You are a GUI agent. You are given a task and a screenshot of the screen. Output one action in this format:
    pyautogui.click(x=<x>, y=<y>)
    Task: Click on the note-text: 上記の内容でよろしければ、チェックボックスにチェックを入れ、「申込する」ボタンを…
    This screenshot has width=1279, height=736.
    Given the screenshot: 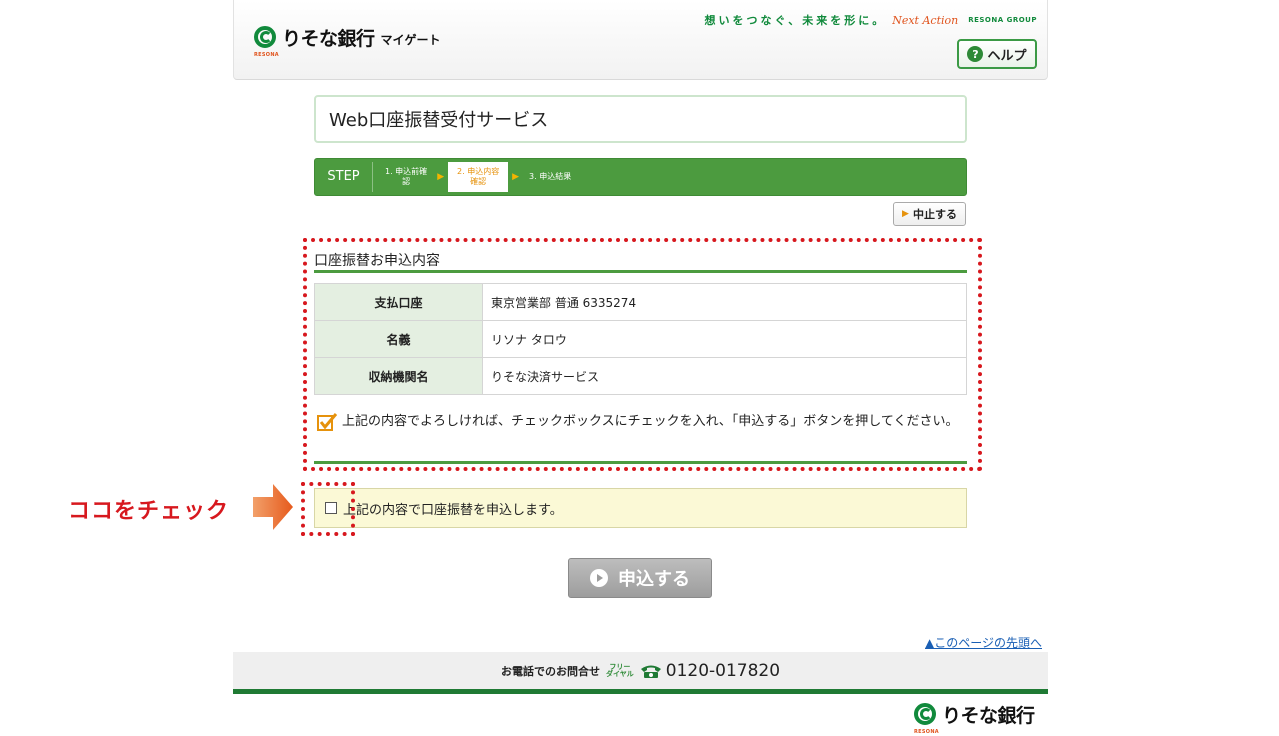 What is the action you would take?
    pyautogui.click(x=650, y=421)
    